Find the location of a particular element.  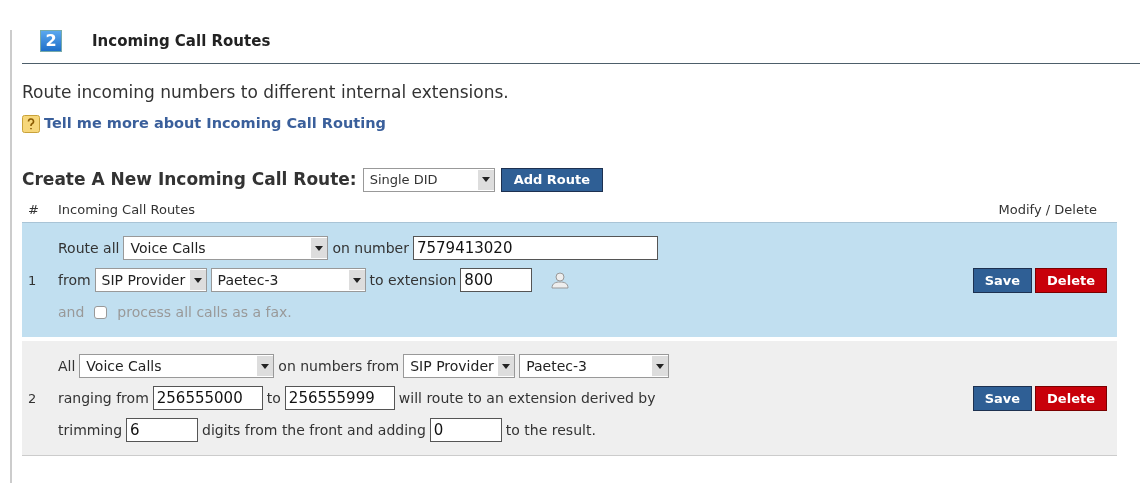

route-text: process all calls as a fax. is located at coordinates (204, 312).